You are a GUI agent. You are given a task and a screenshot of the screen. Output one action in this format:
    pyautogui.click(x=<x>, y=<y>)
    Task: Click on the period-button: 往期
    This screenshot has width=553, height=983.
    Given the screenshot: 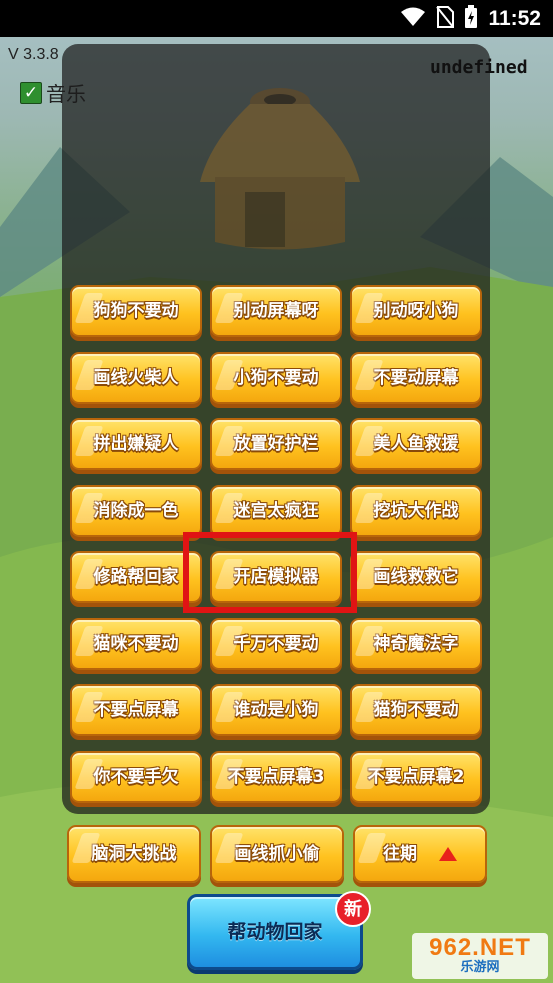 What is the action you would take?
    pyautogui.click(x=420, y=854)
    